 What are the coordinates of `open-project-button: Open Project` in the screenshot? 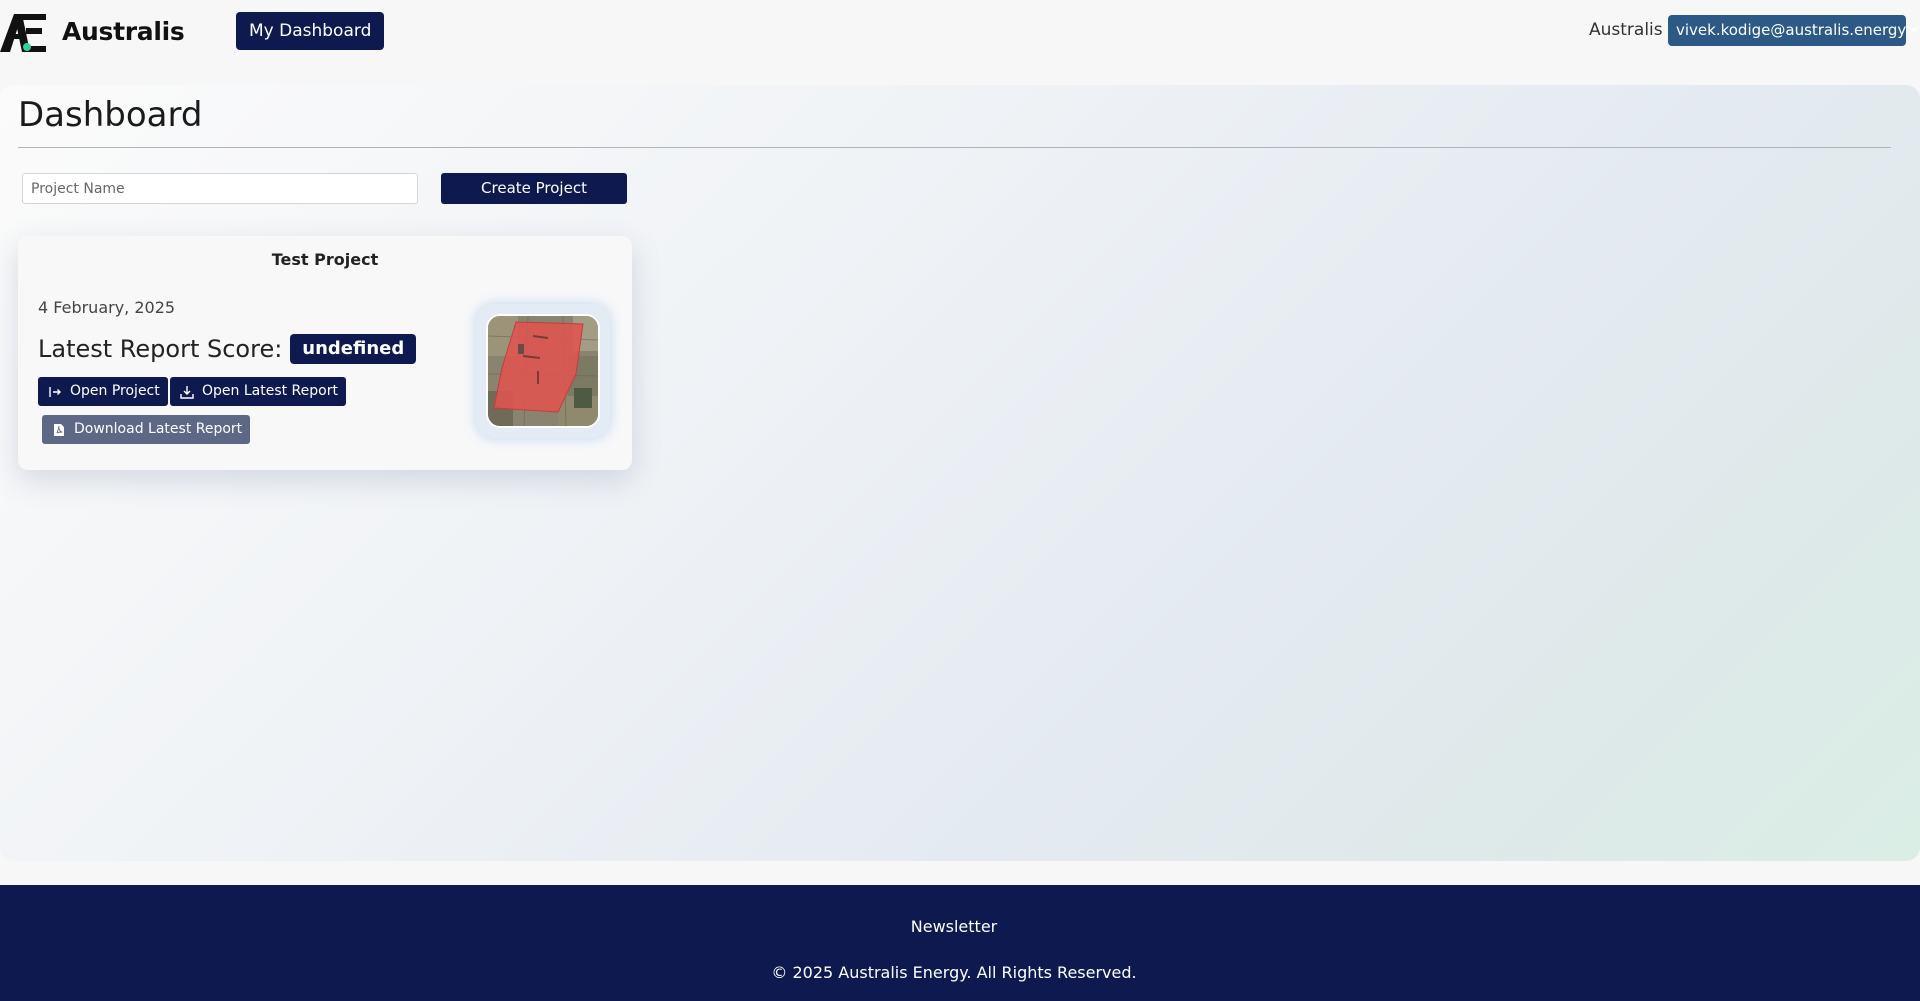 It's located at (103, 391).